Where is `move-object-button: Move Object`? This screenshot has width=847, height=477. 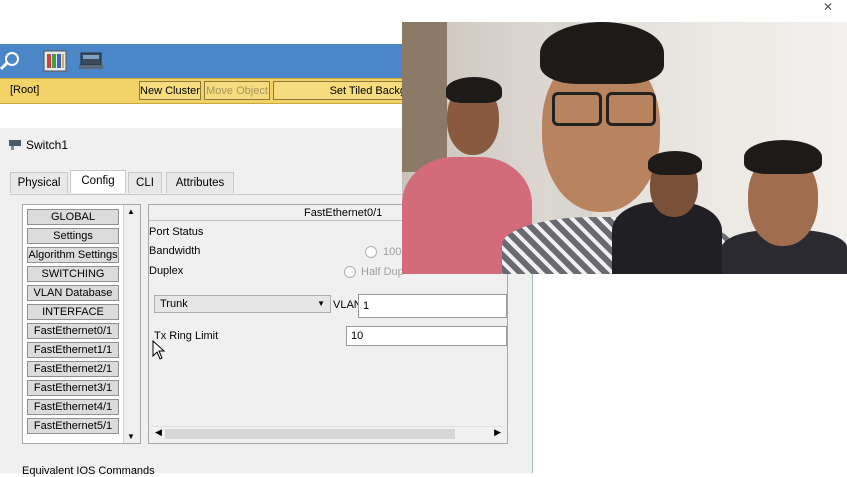 move-object-button: Move Object is located at coordinates (237, 90).